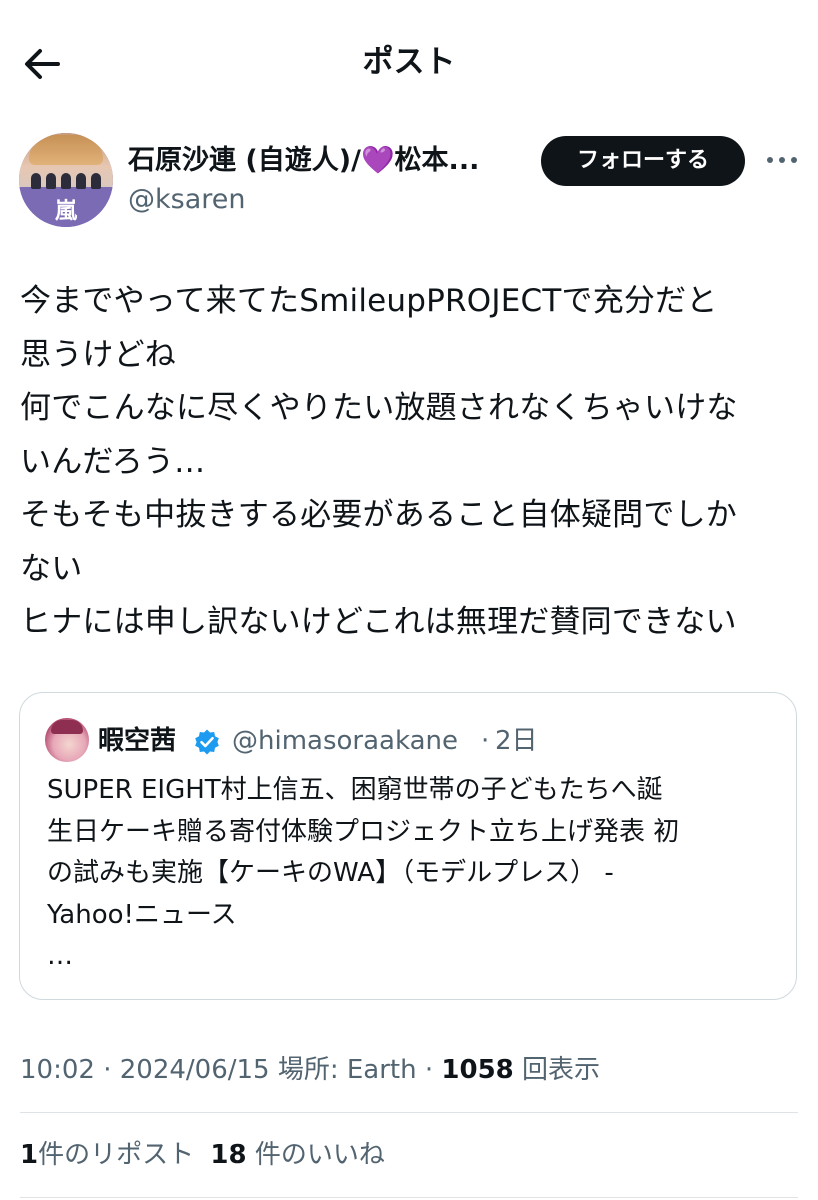  I want to click on like-count: 18, so click(228, 1155).